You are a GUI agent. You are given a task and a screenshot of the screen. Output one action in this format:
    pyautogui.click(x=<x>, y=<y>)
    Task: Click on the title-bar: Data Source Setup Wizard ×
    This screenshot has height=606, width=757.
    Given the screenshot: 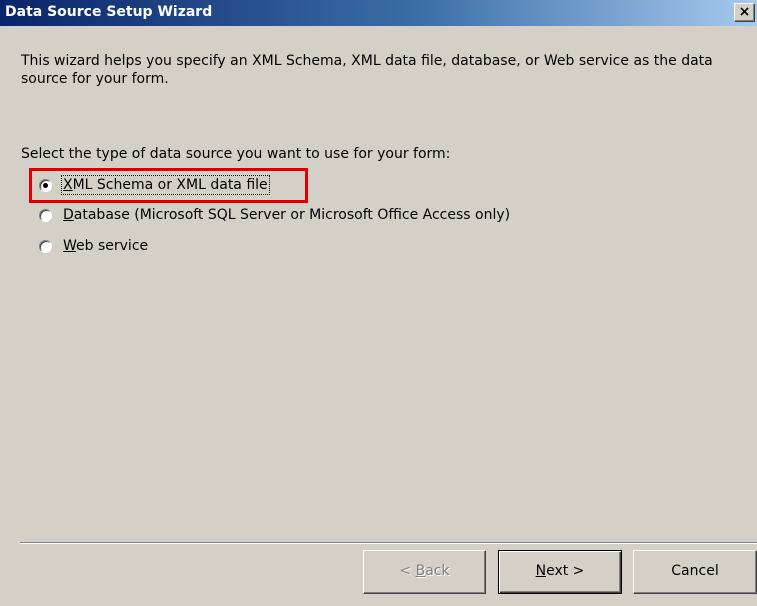 What is the action you would take?
    pyautogui.click(x=378, y=13)
    